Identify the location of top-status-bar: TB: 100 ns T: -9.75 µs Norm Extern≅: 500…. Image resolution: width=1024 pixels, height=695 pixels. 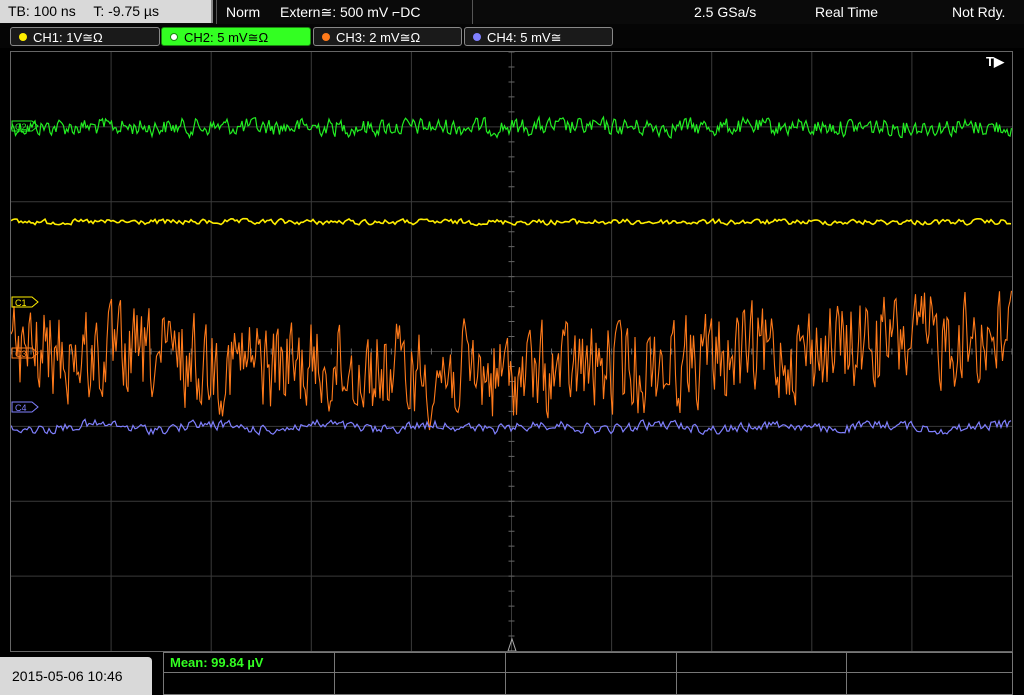
(512, 12).